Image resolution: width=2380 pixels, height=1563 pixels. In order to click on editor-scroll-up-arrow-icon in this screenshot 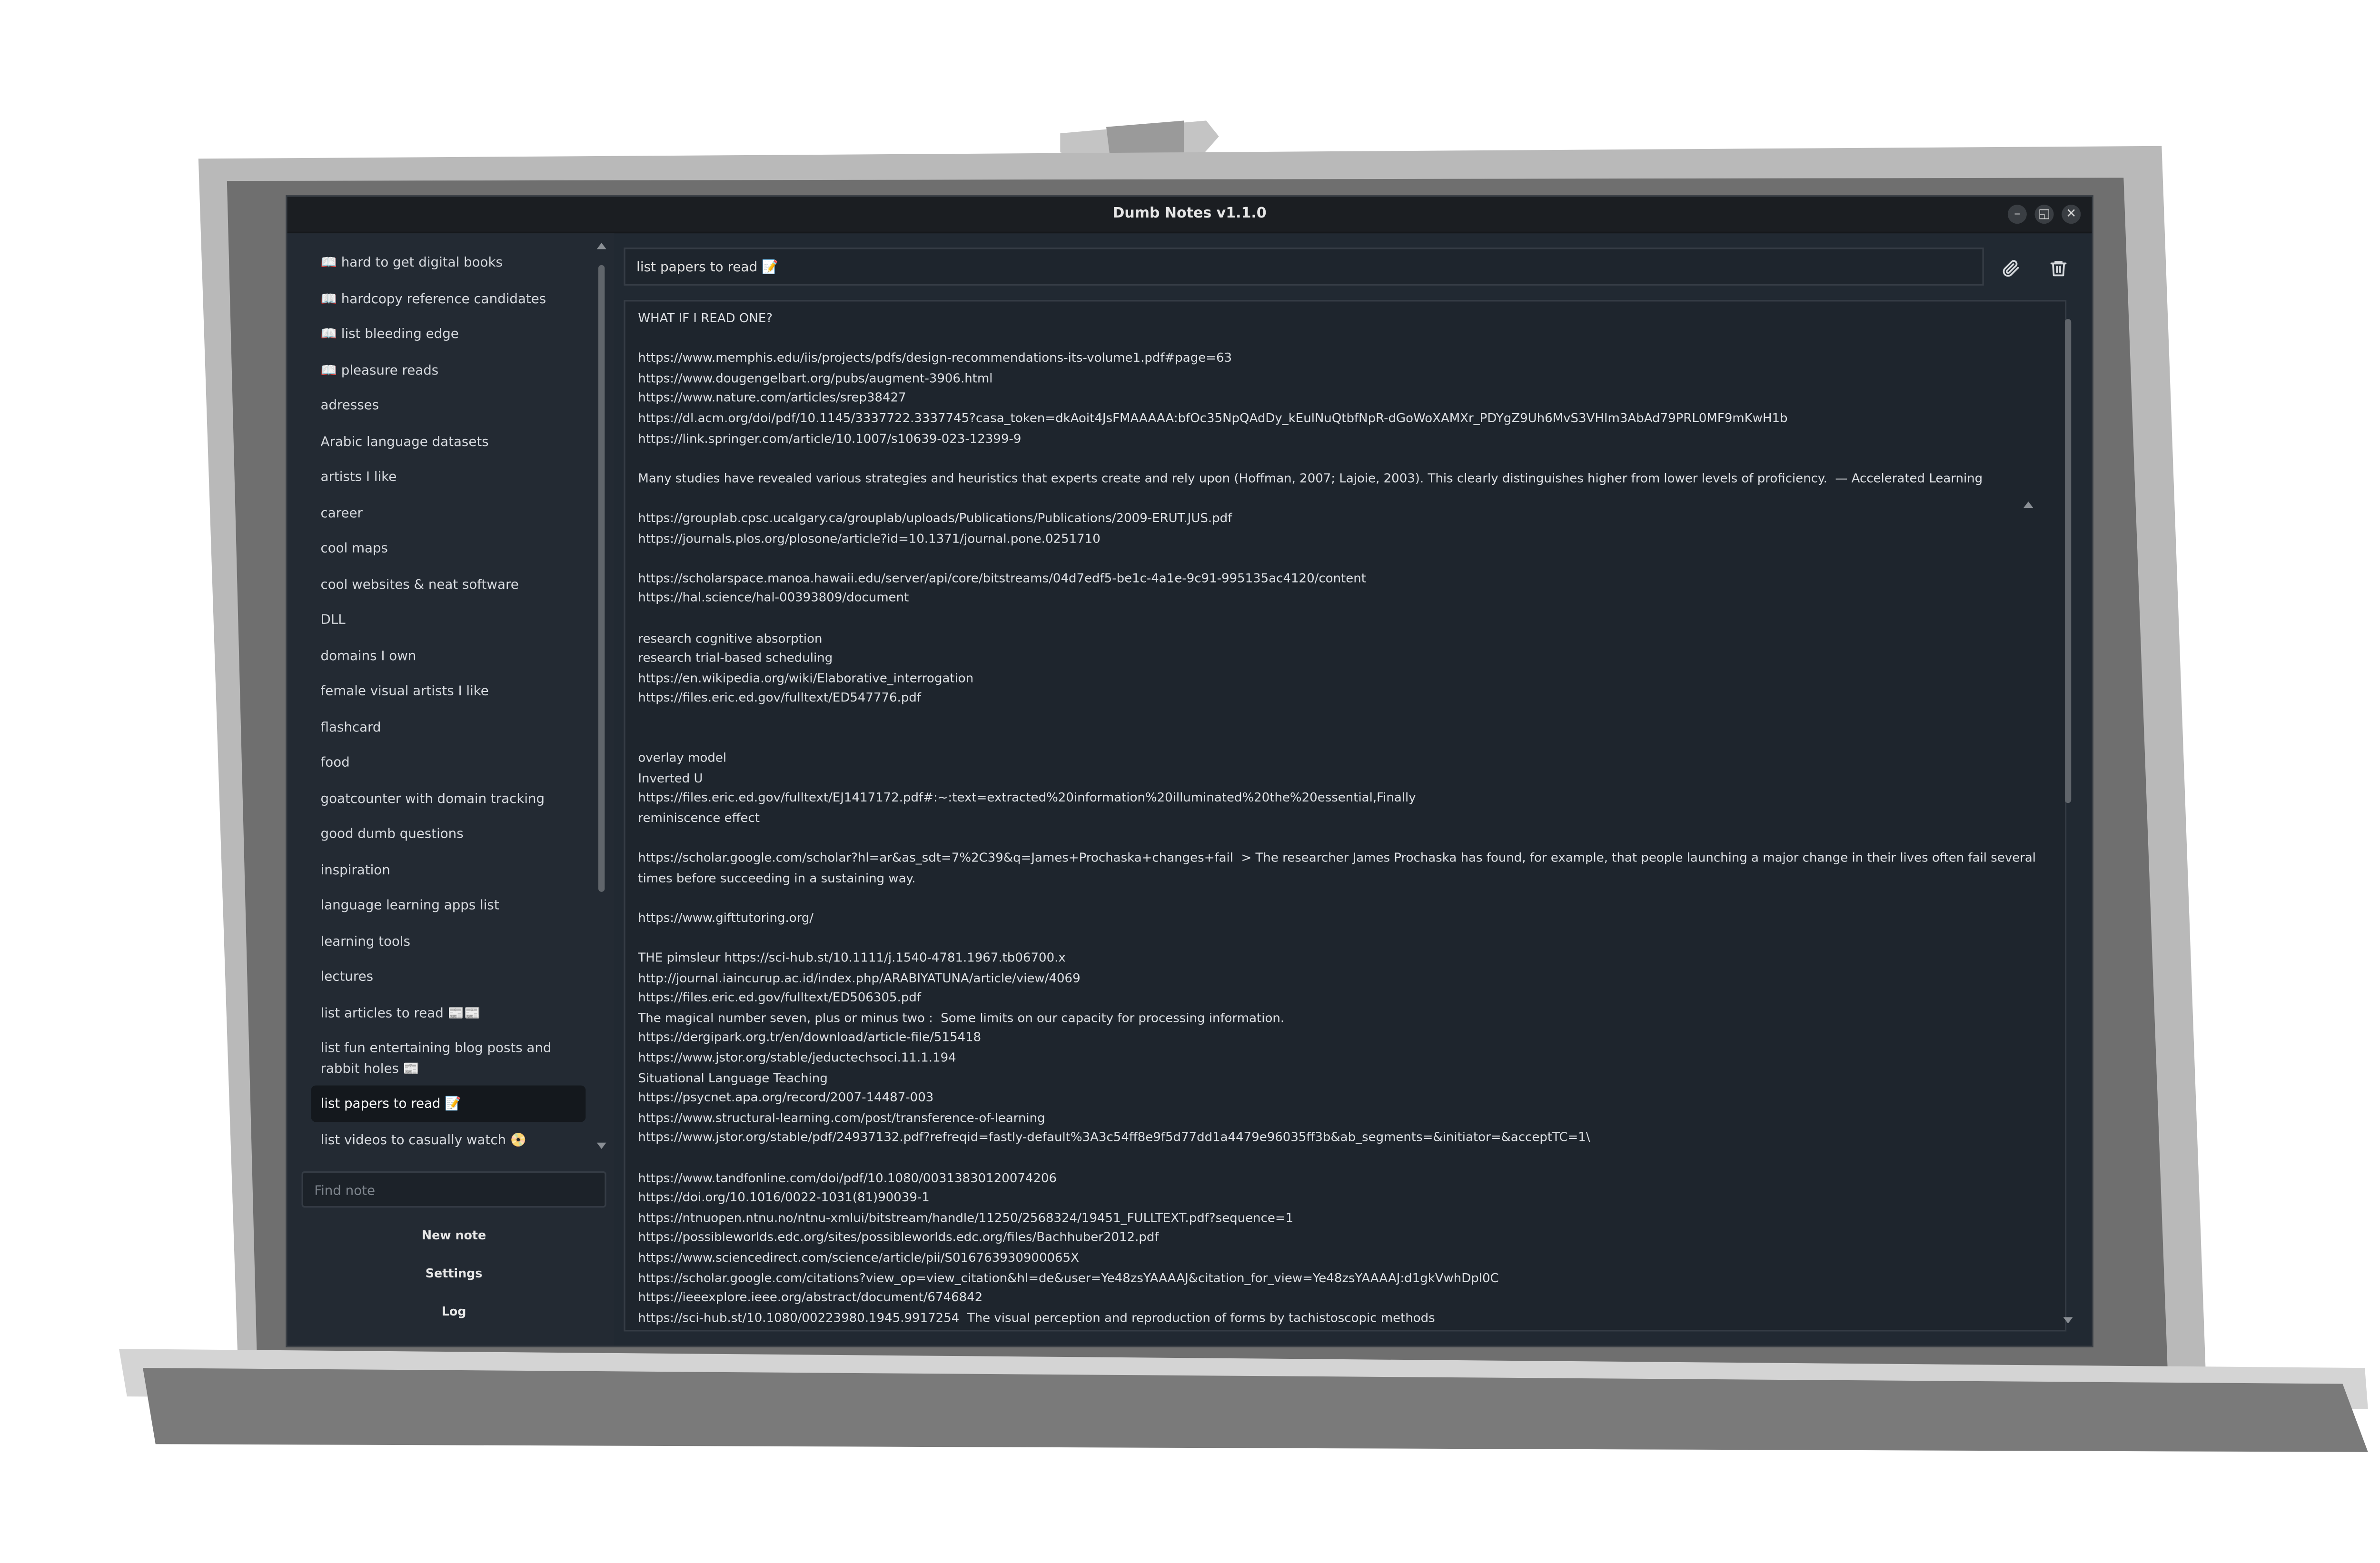, I will do `click(2028, 505)`.